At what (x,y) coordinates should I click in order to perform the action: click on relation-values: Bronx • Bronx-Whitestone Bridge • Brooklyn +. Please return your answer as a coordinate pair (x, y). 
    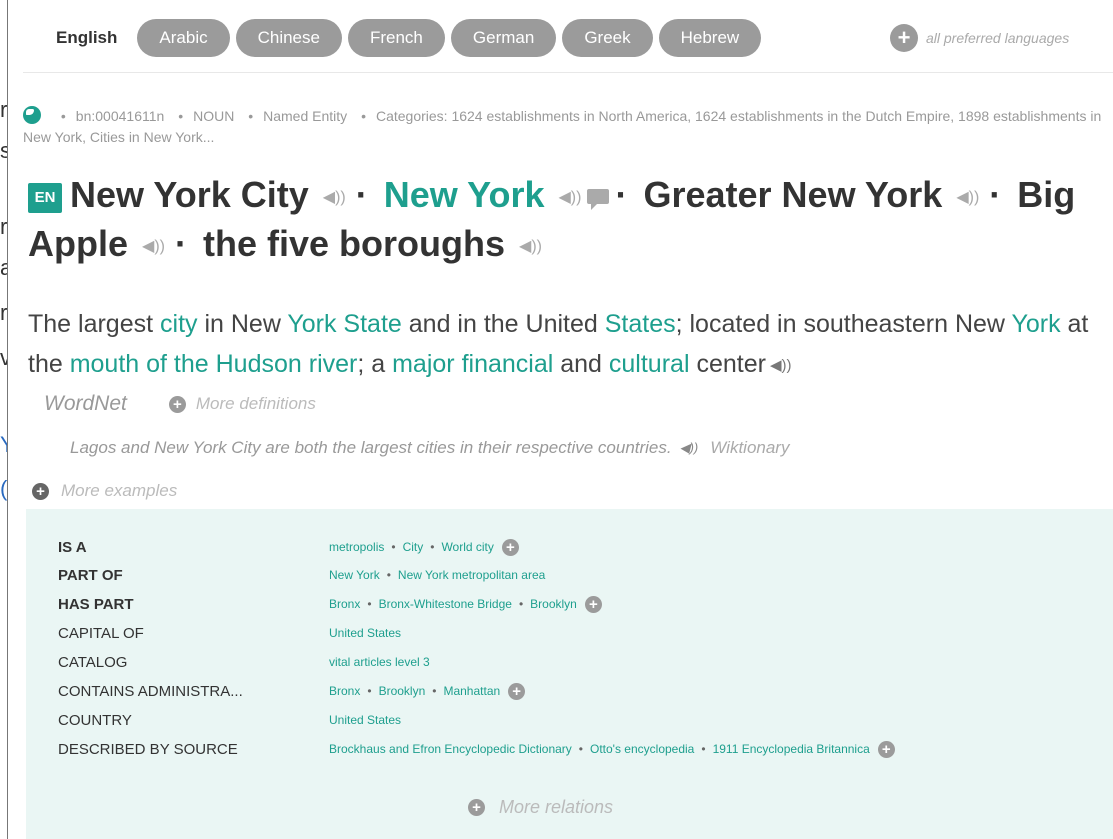
    Looking at the image, I should click on (465, 604).